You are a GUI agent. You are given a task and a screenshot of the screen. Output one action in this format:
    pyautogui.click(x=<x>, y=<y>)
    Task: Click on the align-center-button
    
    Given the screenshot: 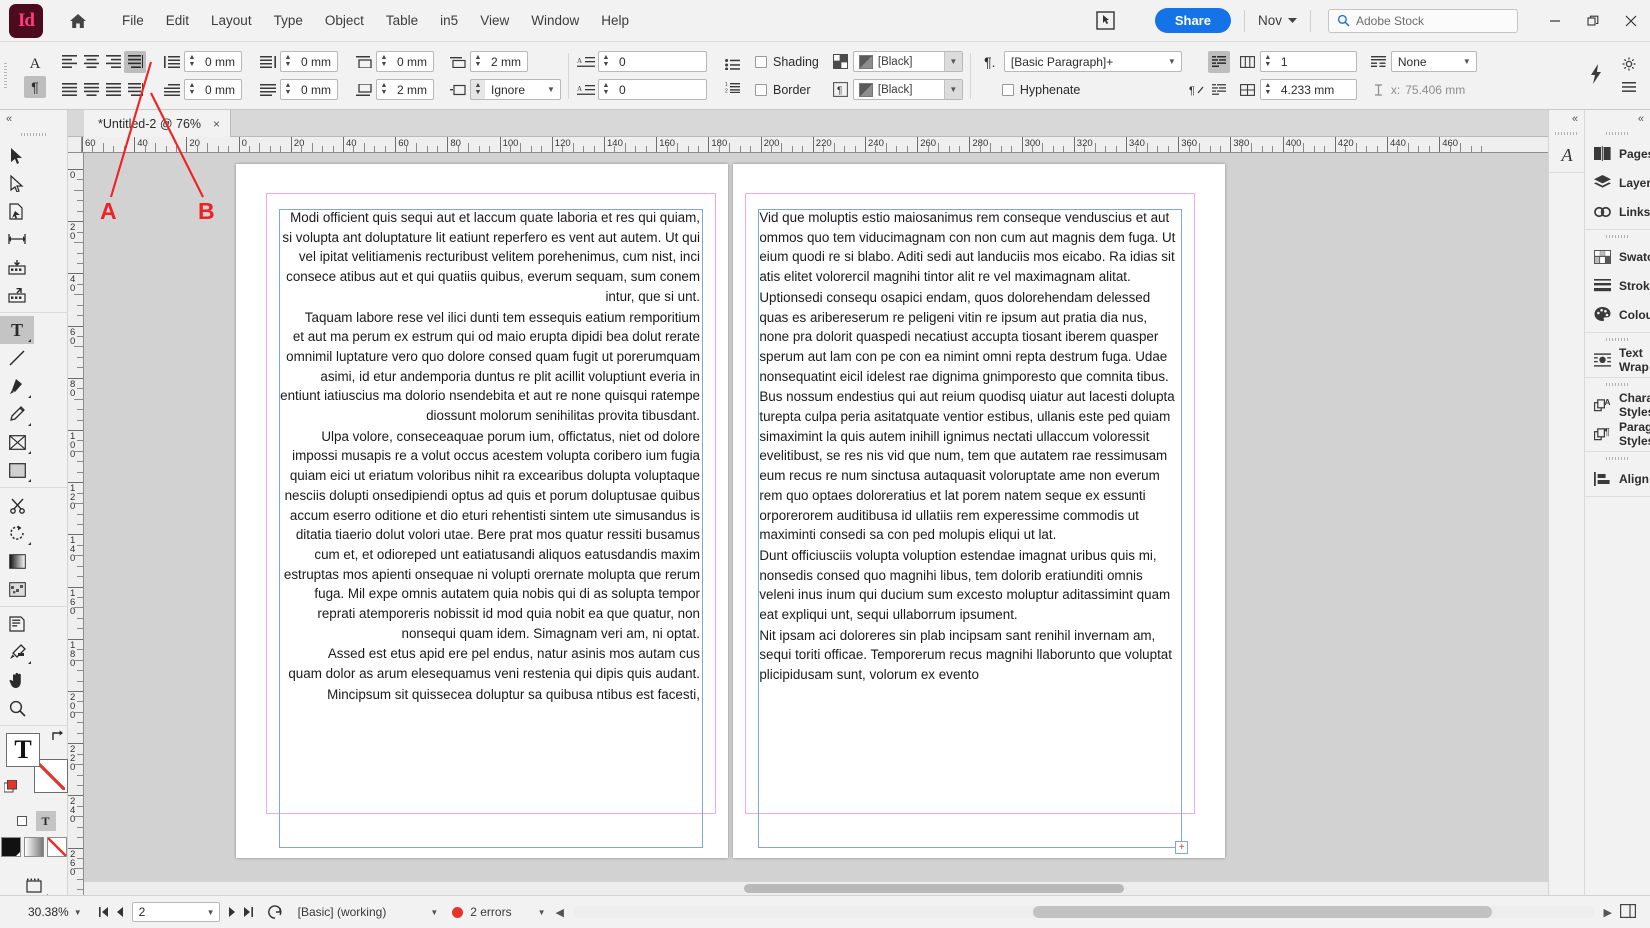 What is the action you would take?
    pyautogui.click(x=91, y=62)
    